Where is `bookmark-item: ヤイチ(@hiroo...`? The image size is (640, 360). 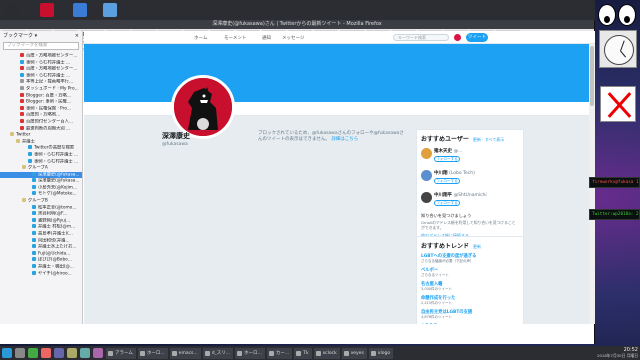 bookmark-item: ヤイチ(@hiroo... is located at coordinates (41, 274).